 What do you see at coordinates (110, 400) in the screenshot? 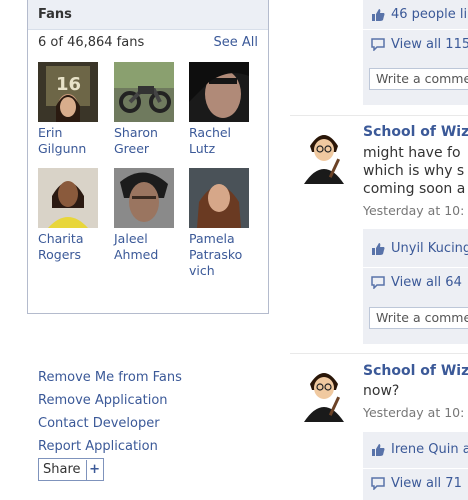
I see `remove-application-link: Remove Application` at bounding box center [110, 400].